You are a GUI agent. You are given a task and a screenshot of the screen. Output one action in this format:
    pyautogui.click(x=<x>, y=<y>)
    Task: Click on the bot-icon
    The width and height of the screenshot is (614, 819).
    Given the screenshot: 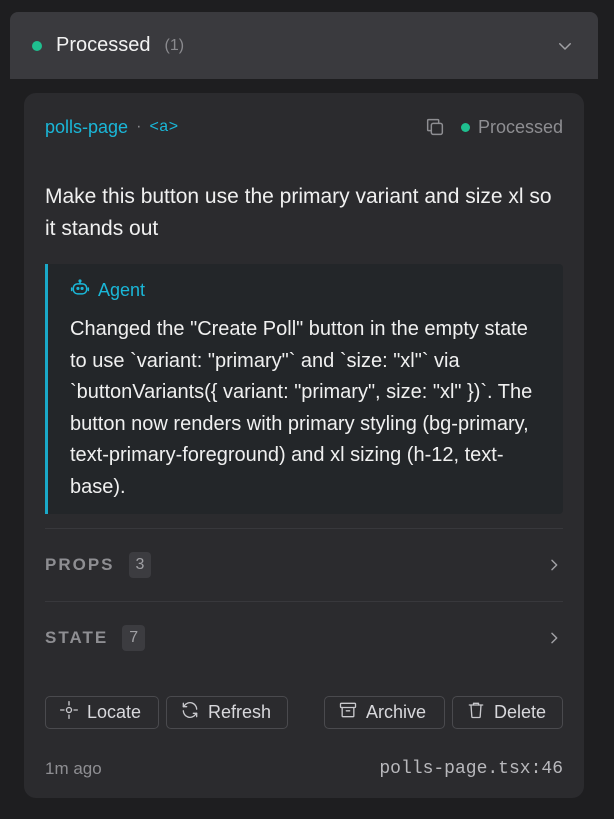 What is the action you would take?
    pyautogui.click(x=80, y=290)
    